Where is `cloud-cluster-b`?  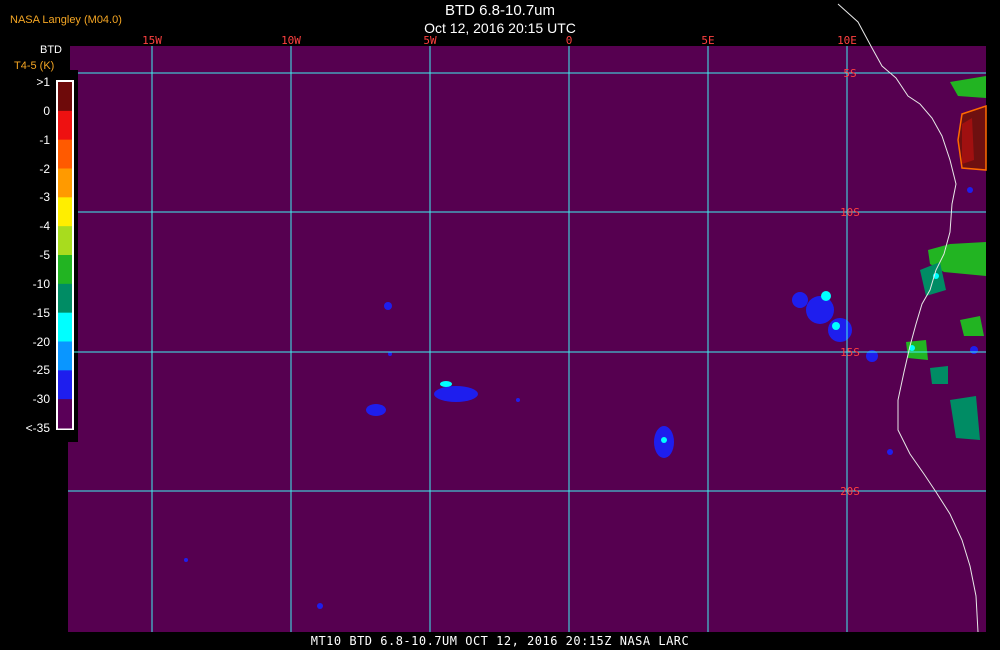 cloud-cluster-b is located at coordinates (840, 330).